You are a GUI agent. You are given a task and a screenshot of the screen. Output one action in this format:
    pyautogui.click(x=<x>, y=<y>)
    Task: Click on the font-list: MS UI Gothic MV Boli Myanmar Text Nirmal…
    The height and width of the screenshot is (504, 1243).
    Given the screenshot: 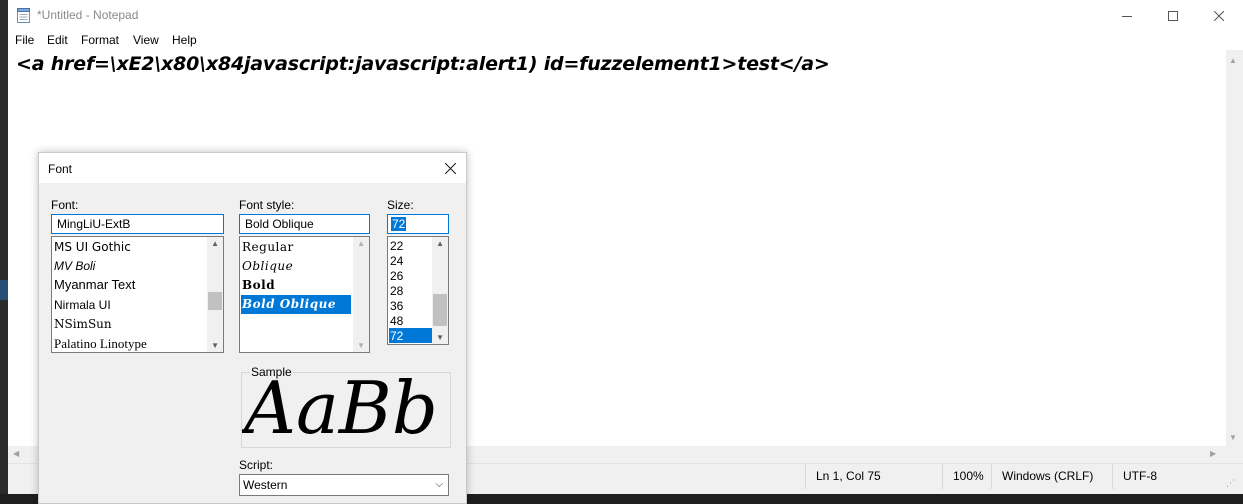 What is the action you would take?
    pyautogui.click(x=137, y=294)
    